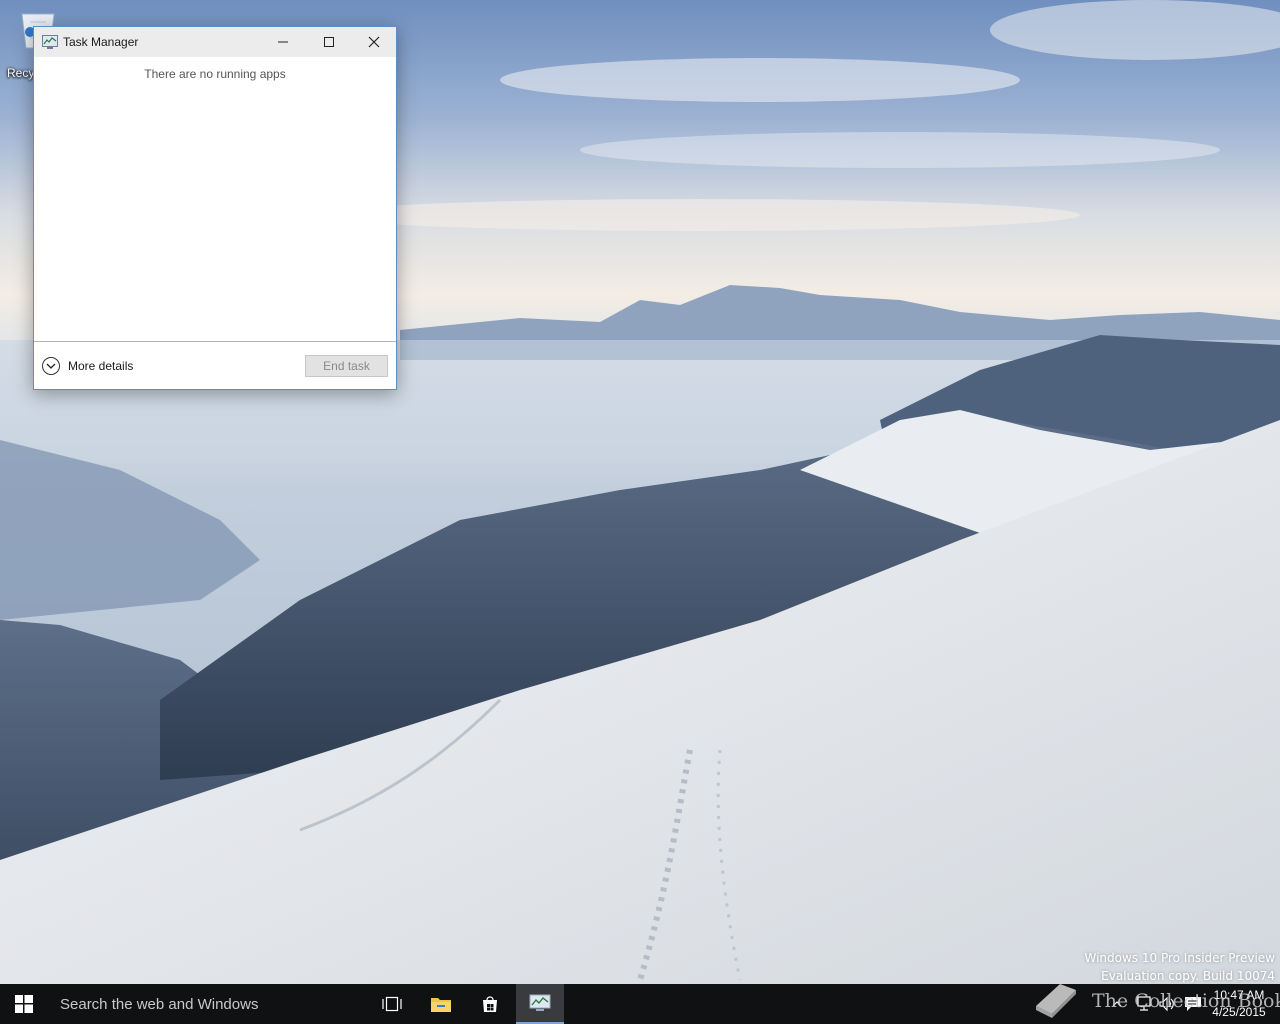 This screenshot has width=1280, height=1024. I want to click on start-button, so click(24, 1004).